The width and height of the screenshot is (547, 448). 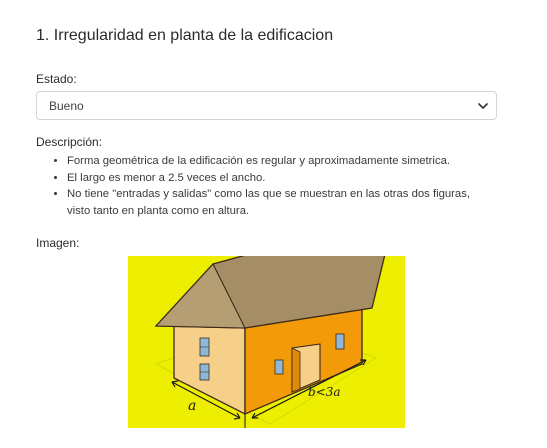 I want to click on dimension-a-label: a, so click(x=192, y=406).